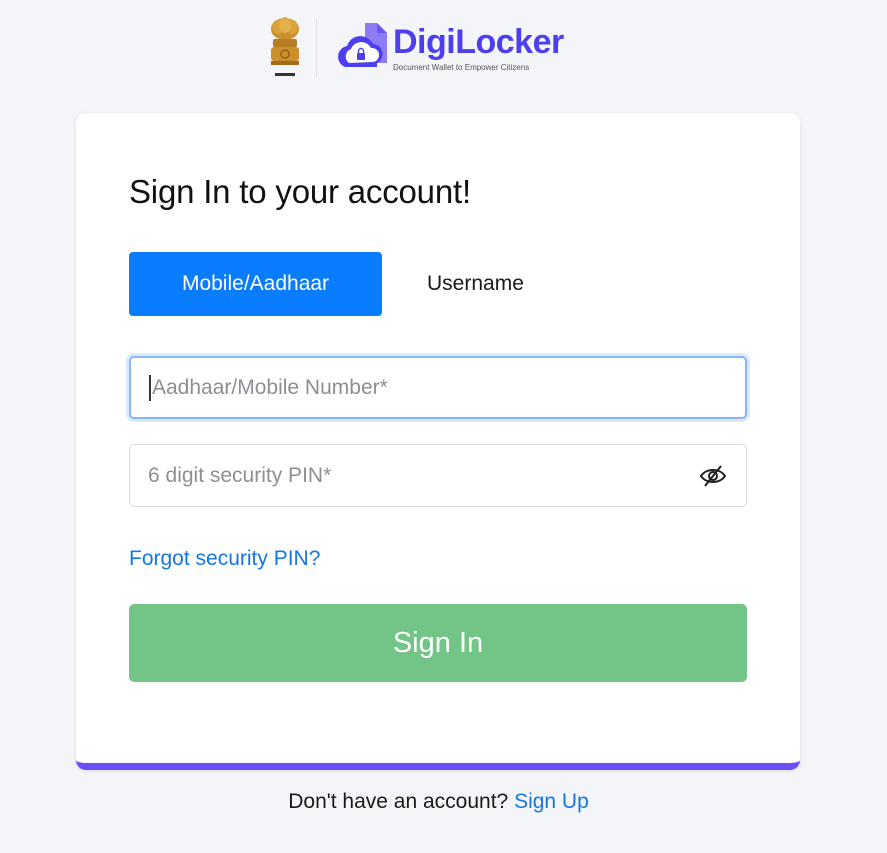 This screenshot has height=853, width=887. I want to click on page-title: Sign In to your account!, so click(300, 191).